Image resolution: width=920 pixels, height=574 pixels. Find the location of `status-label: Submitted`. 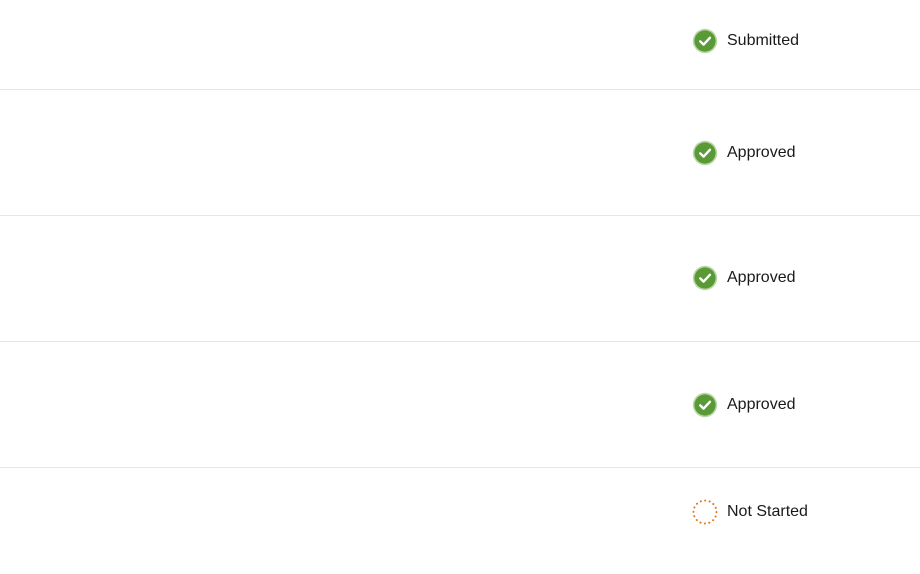

status-label: Submitted is located at coordinates (763, 40).